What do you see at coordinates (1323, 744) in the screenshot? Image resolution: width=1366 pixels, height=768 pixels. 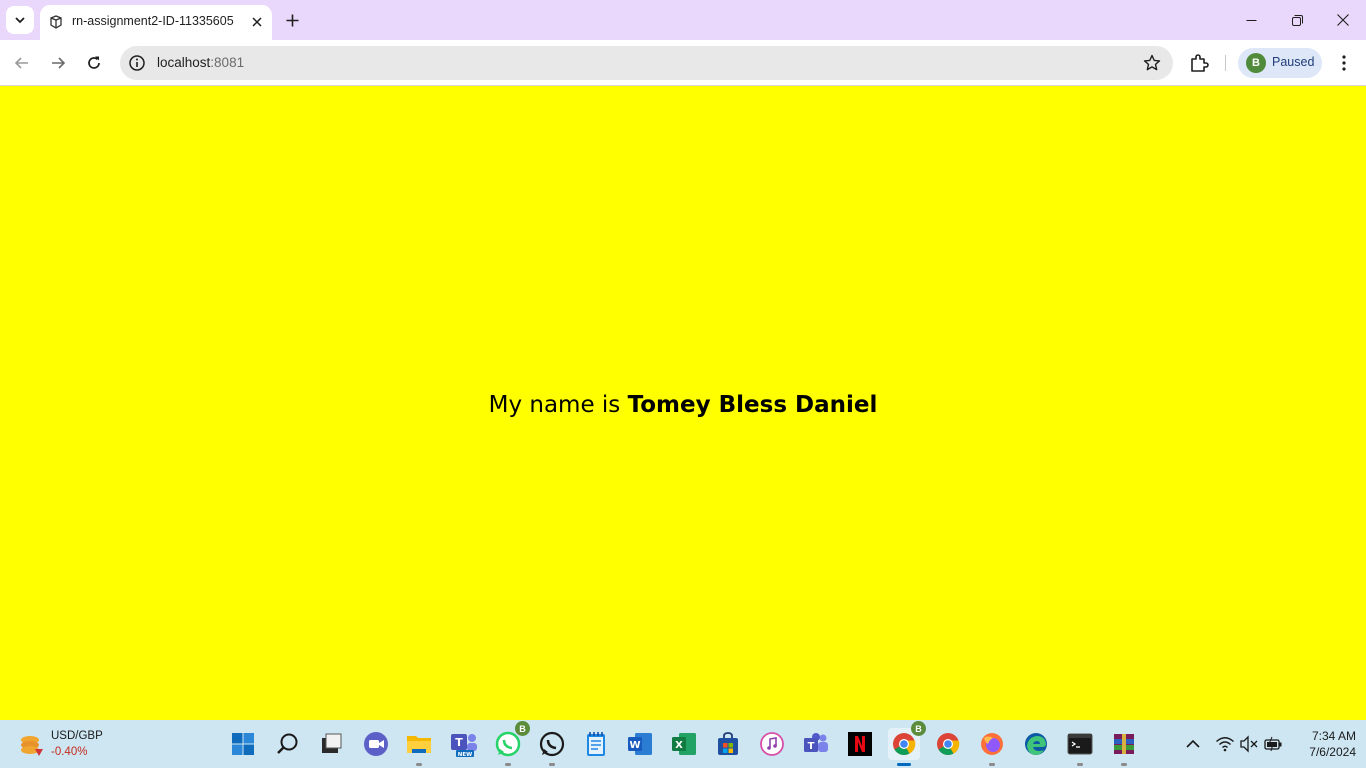 I see `clock: 7:34 AM 7/6/2024` at bounding box center [1323, 744].